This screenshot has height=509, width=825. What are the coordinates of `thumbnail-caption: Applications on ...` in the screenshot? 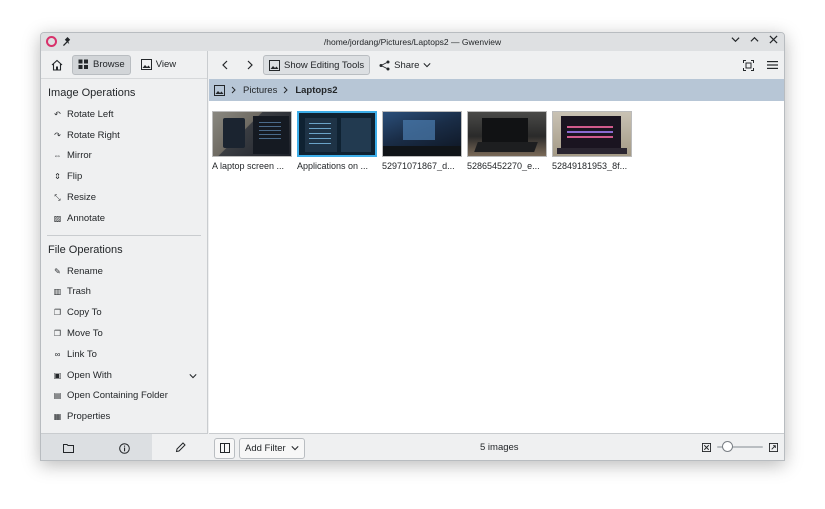 It's located at (333, 166).